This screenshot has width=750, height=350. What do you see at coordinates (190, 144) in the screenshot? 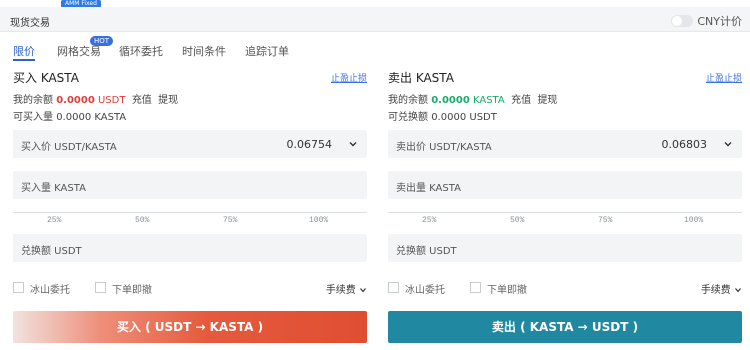
I see `buy-price-field: 买入价 USDT/KASTA 0.06754` at bounding box center [190, 144].